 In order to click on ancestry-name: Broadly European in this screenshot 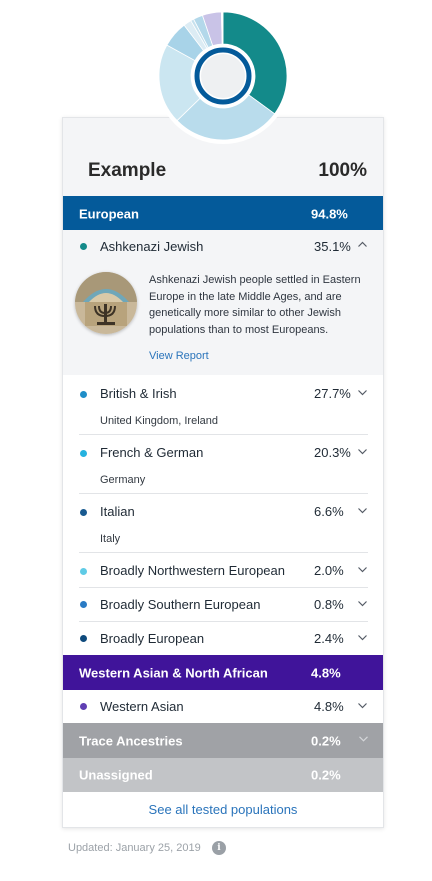, I will do `click(152, 638)`.